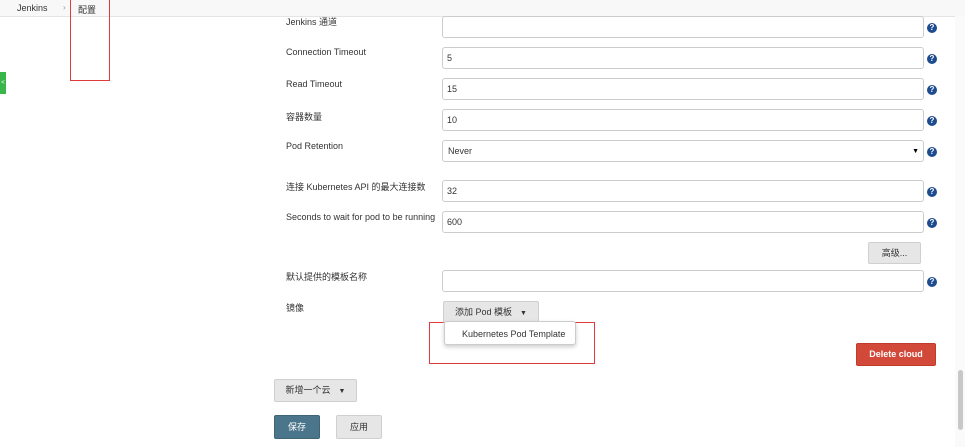 This screenshot has width=965, height=447. What do you see at coordinates (683, 27) in the screenshot?
I see `jenkins-channel-input` at bounding box center [683, 27].